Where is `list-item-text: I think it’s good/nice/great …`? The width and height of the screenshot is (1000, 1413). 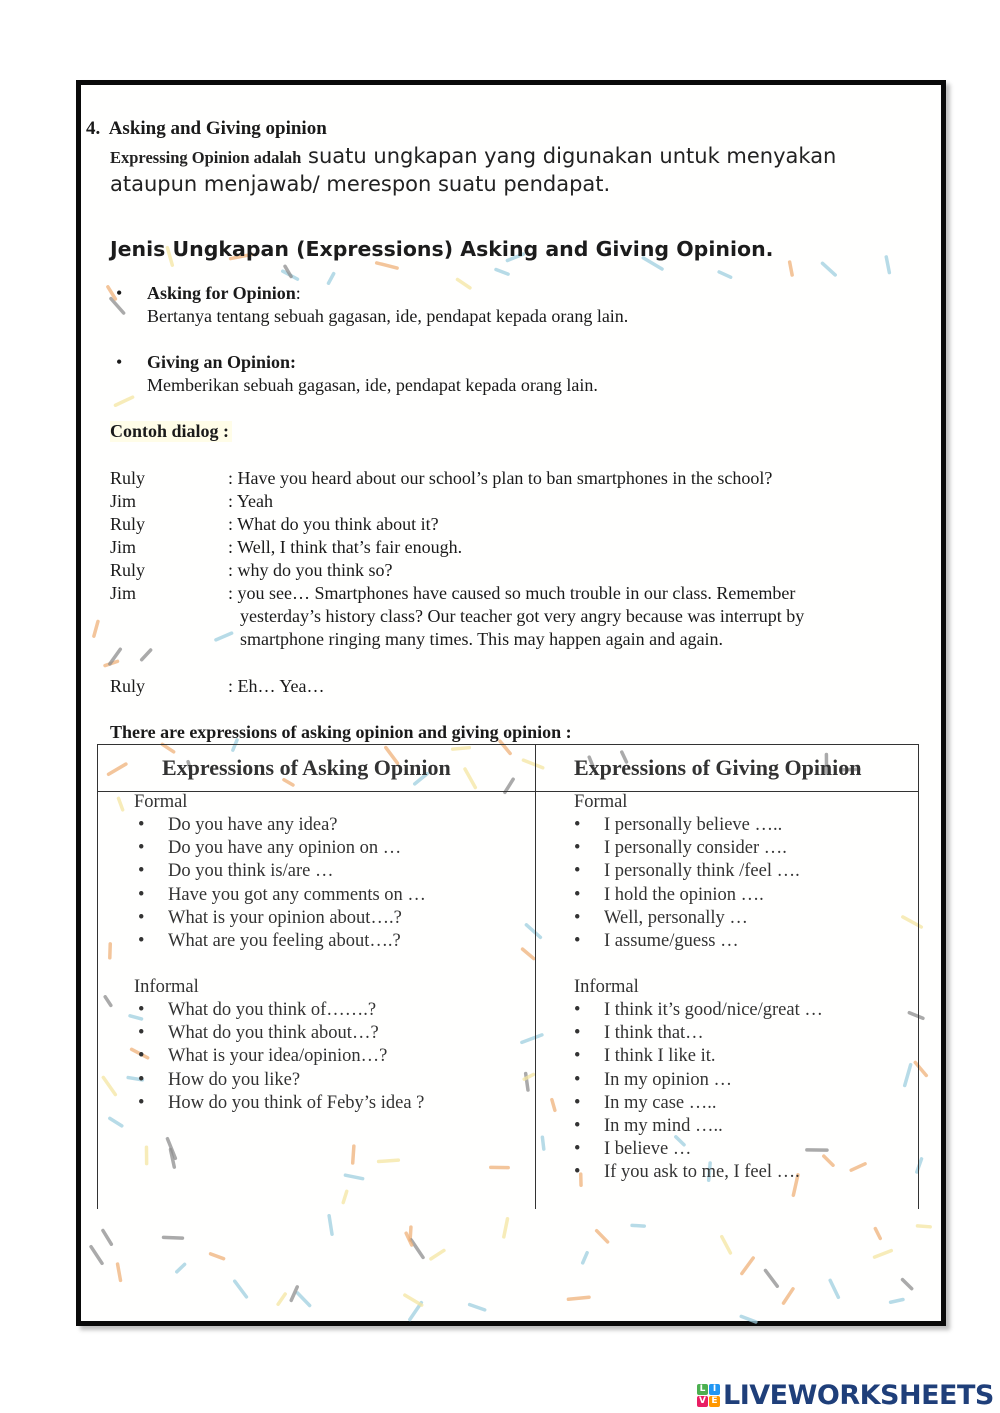 list-item-text: I think it’s good/nice/great … is located at coordinates (713, 1010).